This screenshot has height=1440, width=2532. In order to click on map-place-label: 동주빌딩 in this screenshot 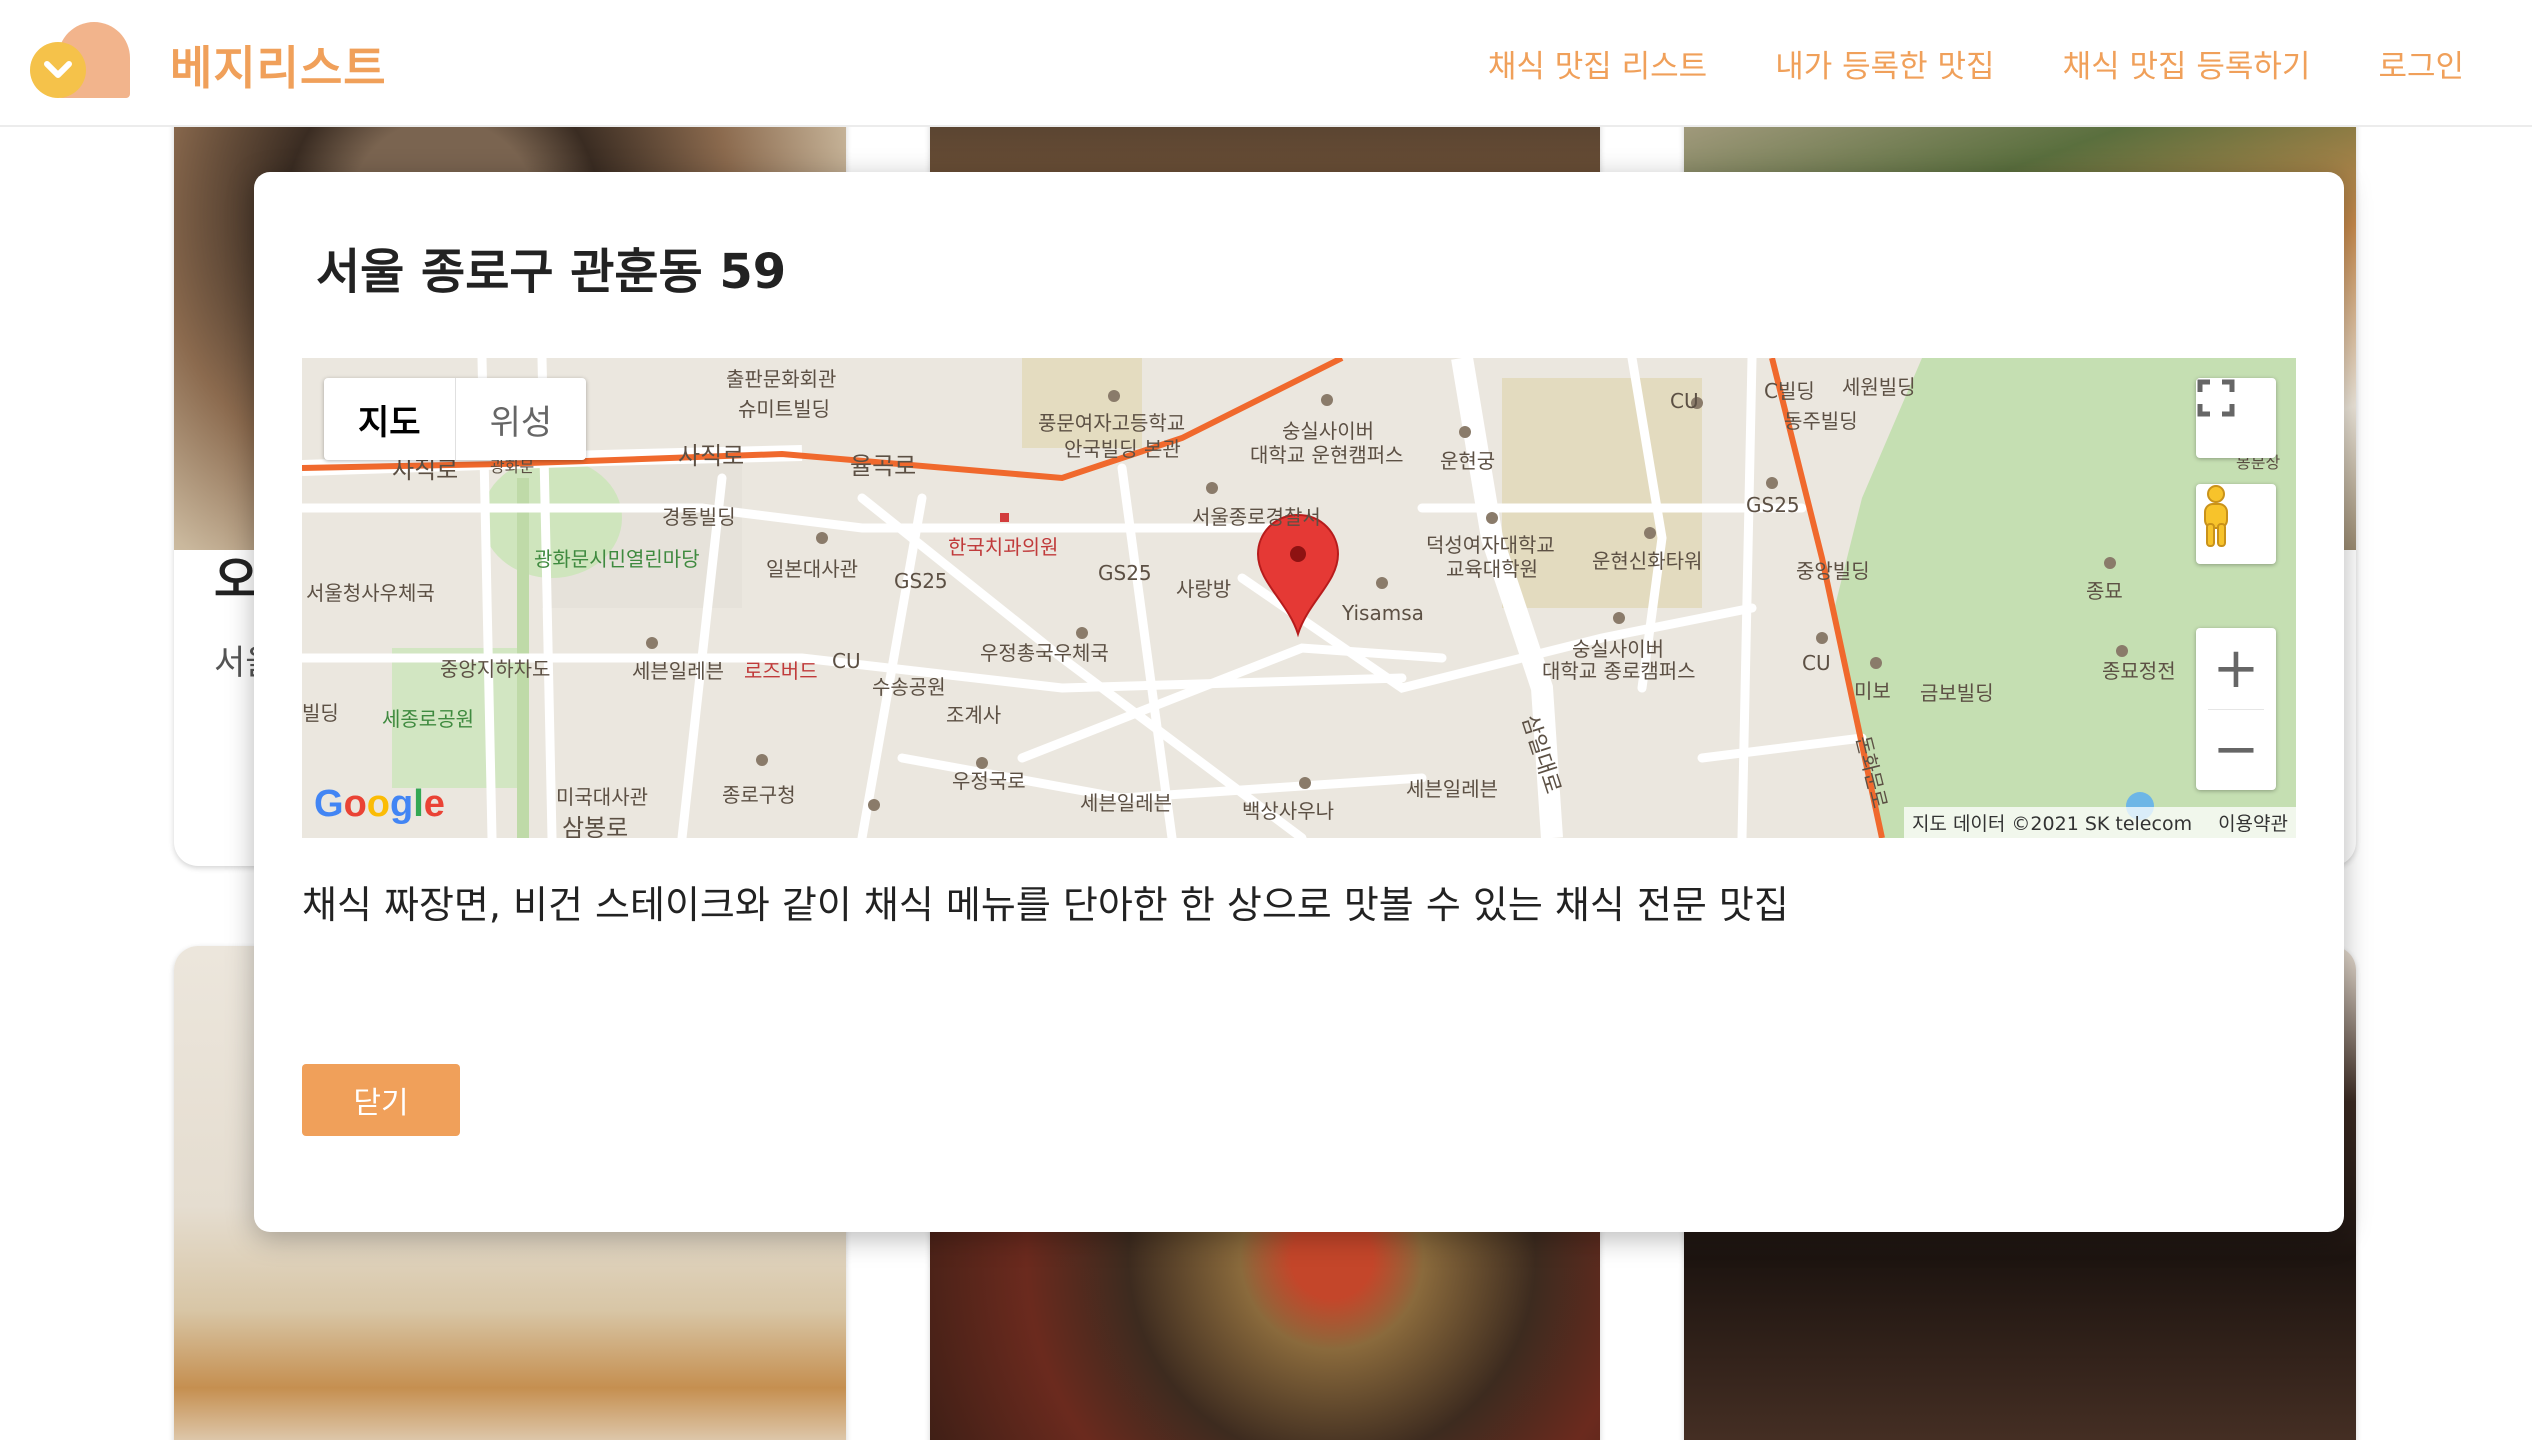, I will do `click(1821, 421)`.